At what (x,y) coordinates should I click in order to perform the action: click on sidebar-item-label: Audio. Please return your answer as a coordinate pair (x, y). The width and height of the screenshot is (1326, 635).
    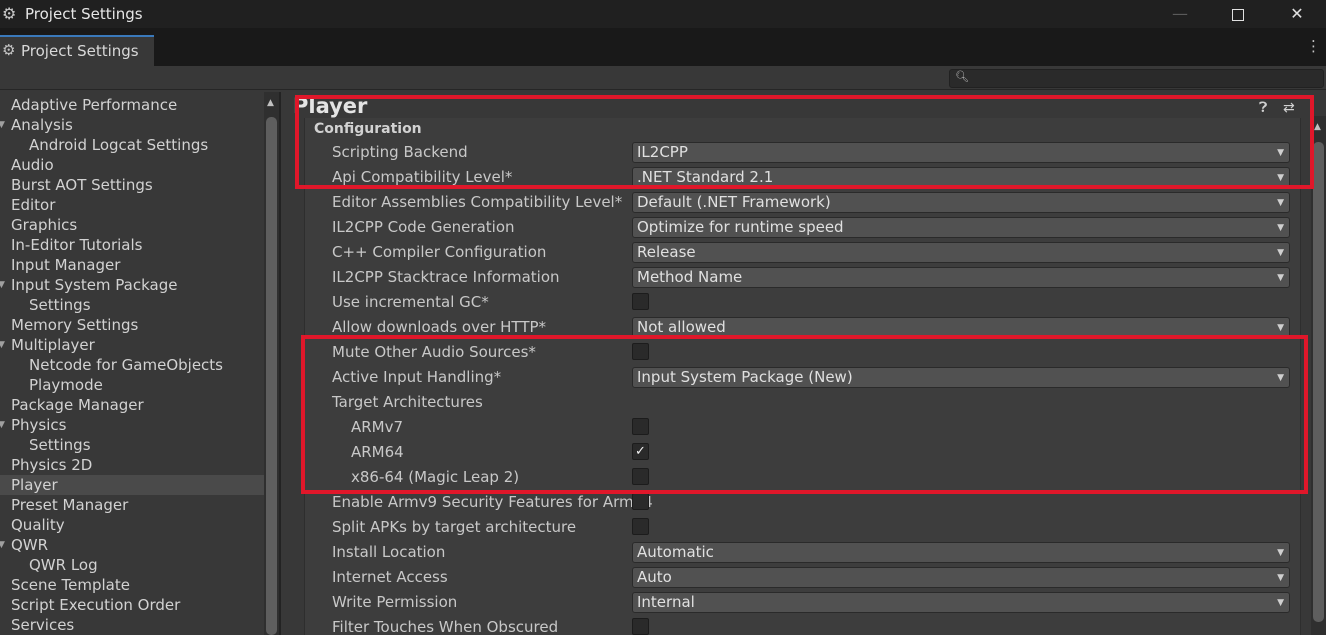
    Looking at the image, I should click on (32, 165).